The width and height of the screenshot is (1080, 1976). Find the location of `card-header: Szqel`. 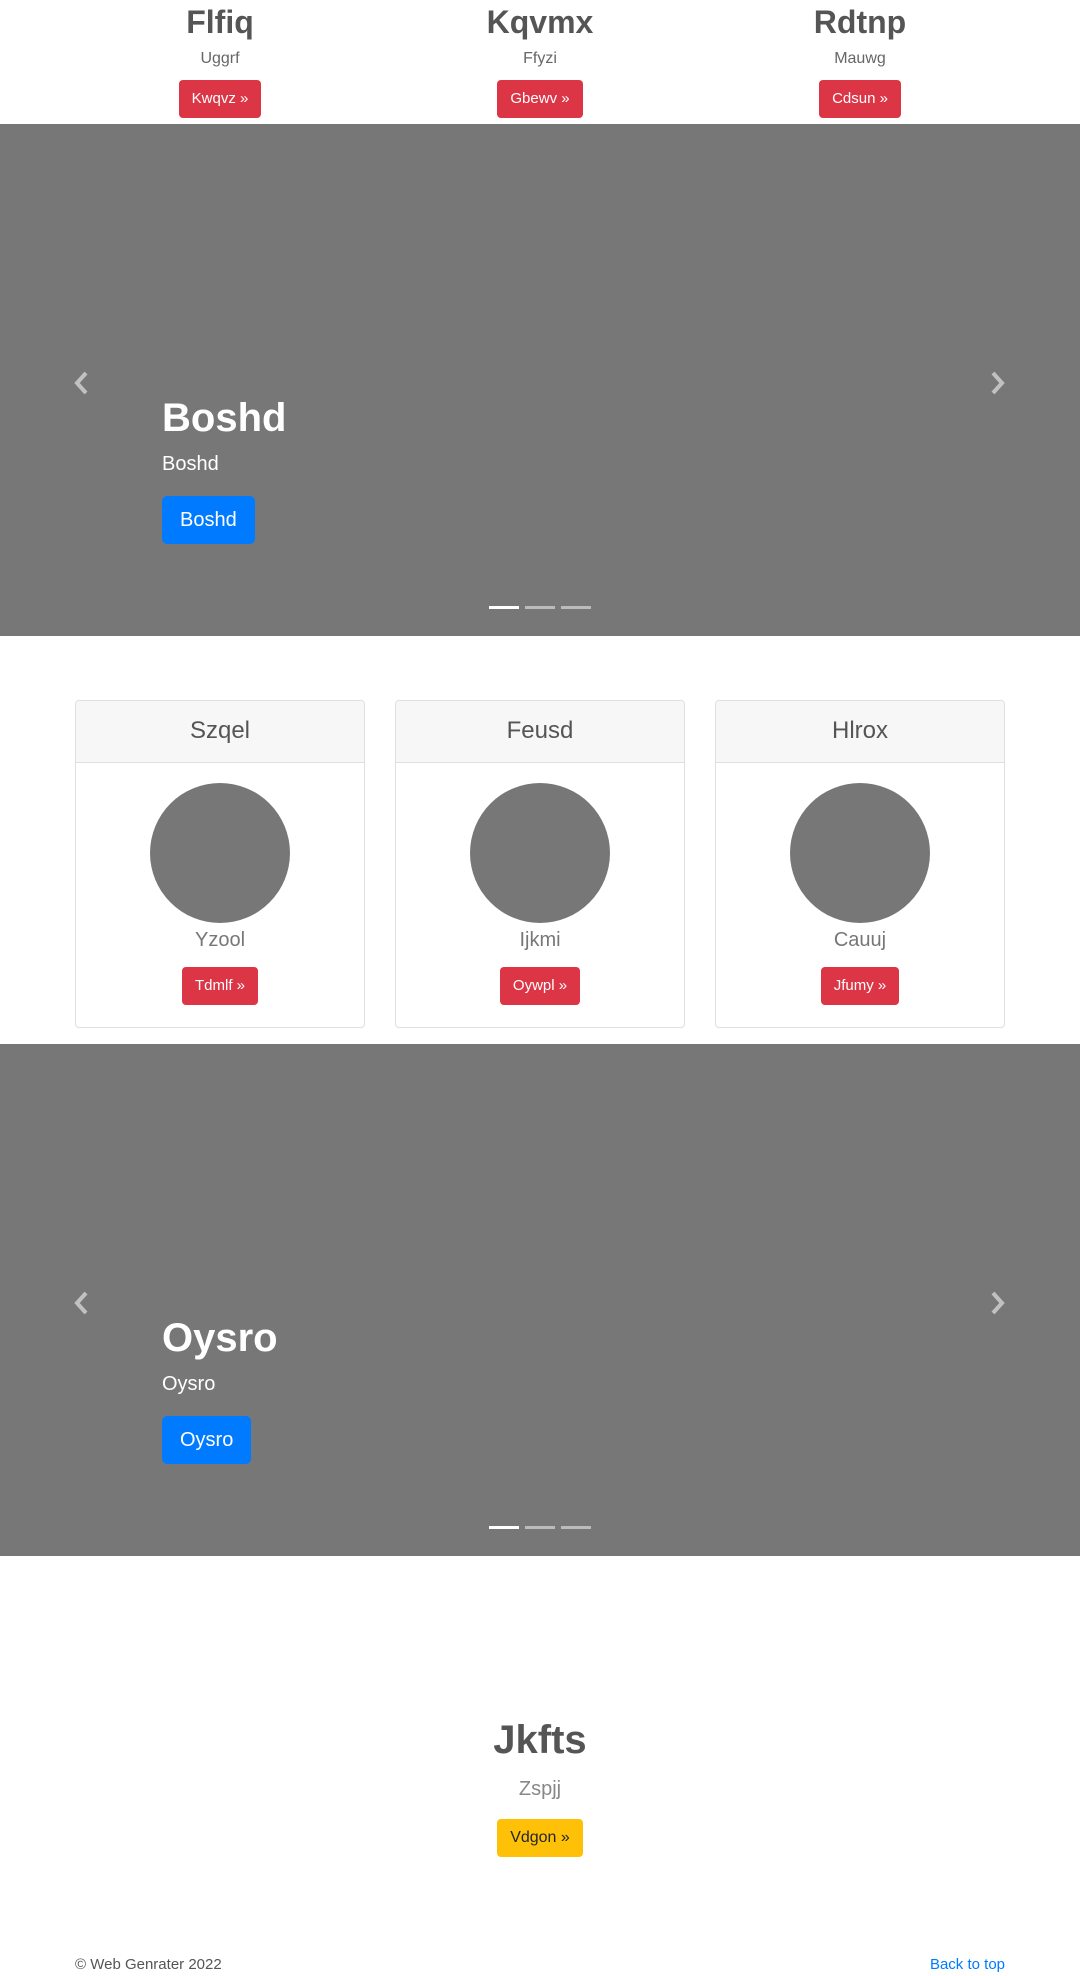

card-header: Szqel is located at coordinates (220, 732).